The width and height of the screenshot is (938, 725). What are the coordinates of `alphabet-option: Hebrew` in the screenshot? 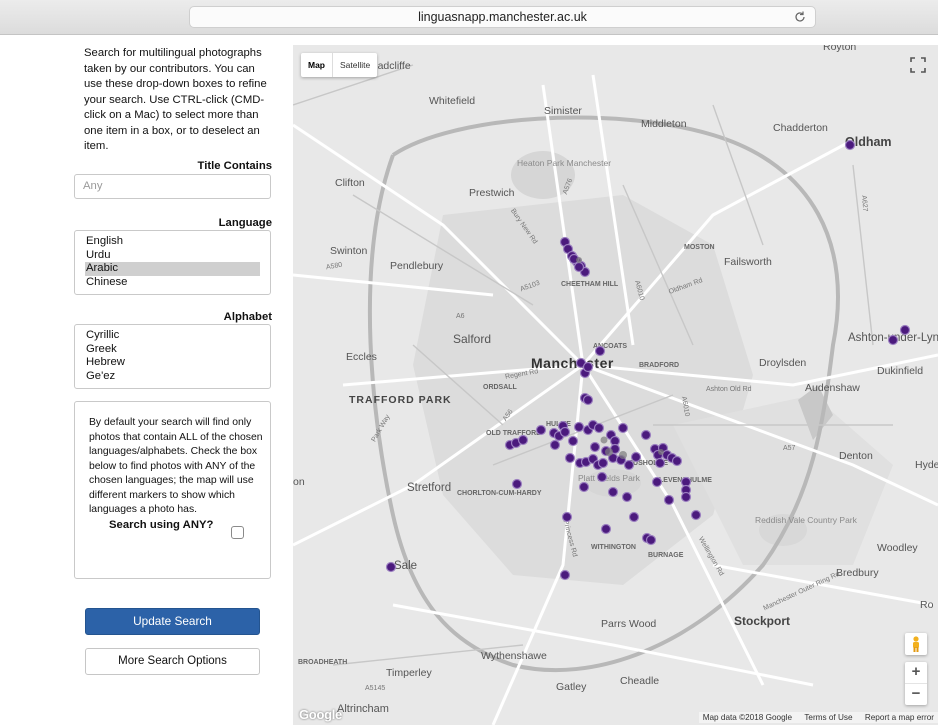 It's located at (172, 363).